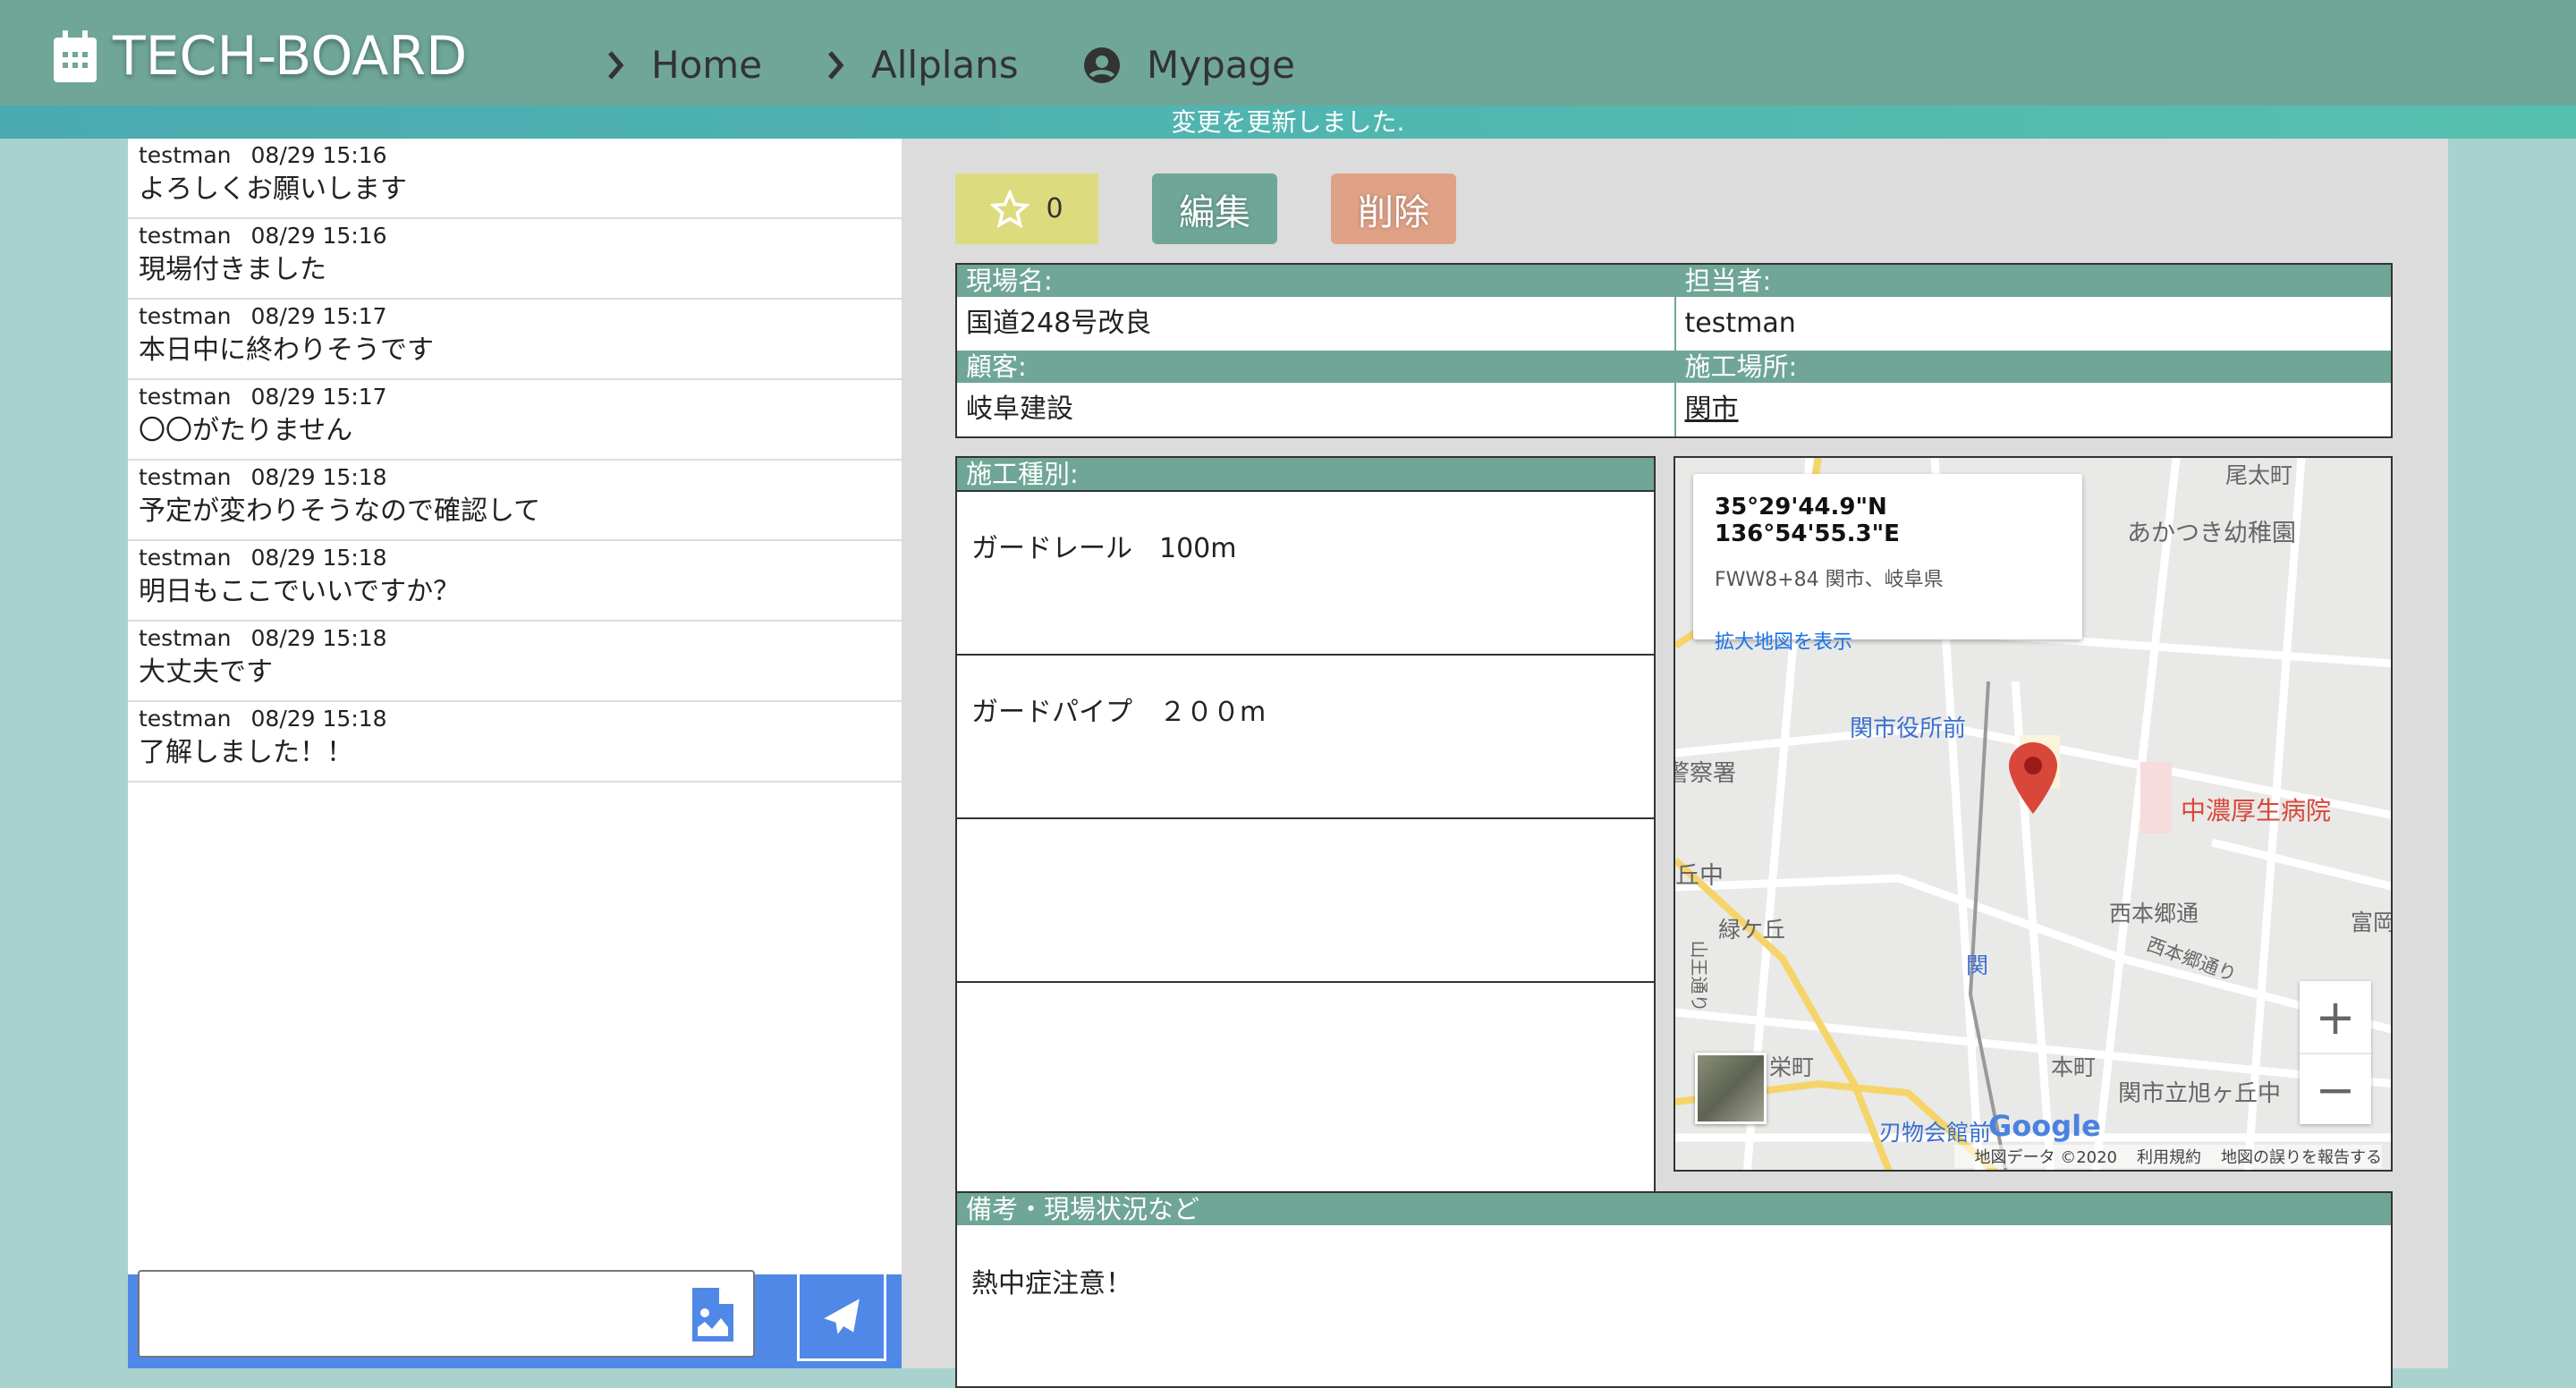  I want to click on map-label: 警察署, so click(1706, 774).